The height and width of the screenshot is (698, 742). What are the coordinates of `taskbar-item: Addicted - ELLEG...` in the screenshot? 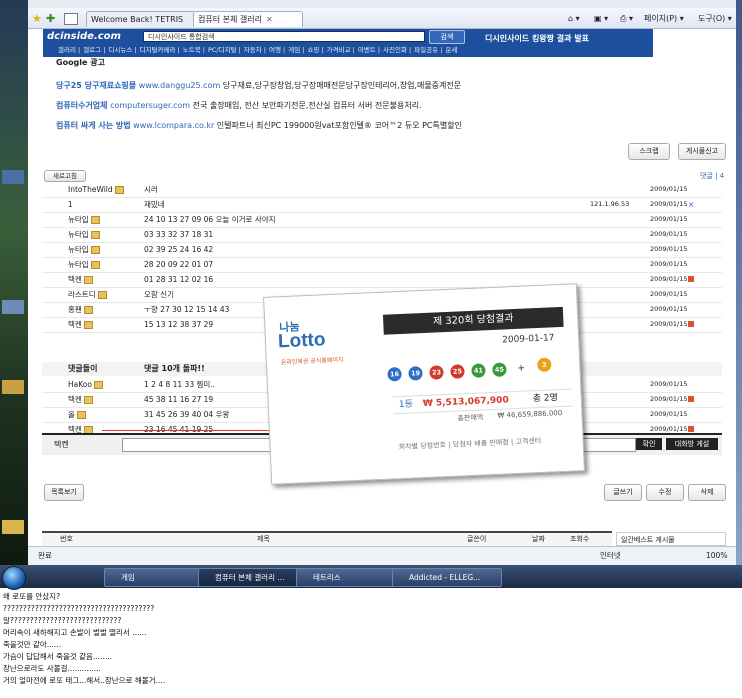 It's located at (447, 577).